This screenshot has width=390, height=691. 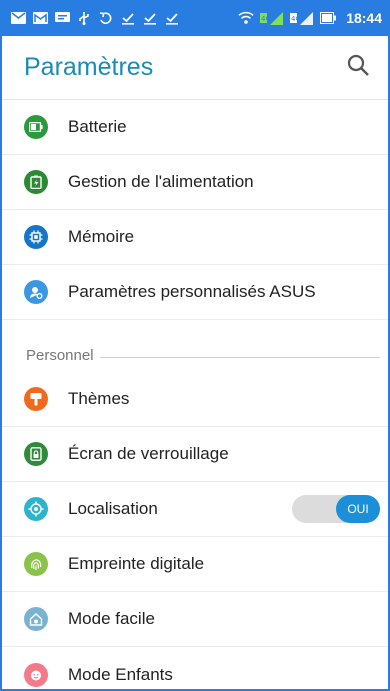 I want to click on signal-sim2-icon: 4G, so click(x=302, y=18).